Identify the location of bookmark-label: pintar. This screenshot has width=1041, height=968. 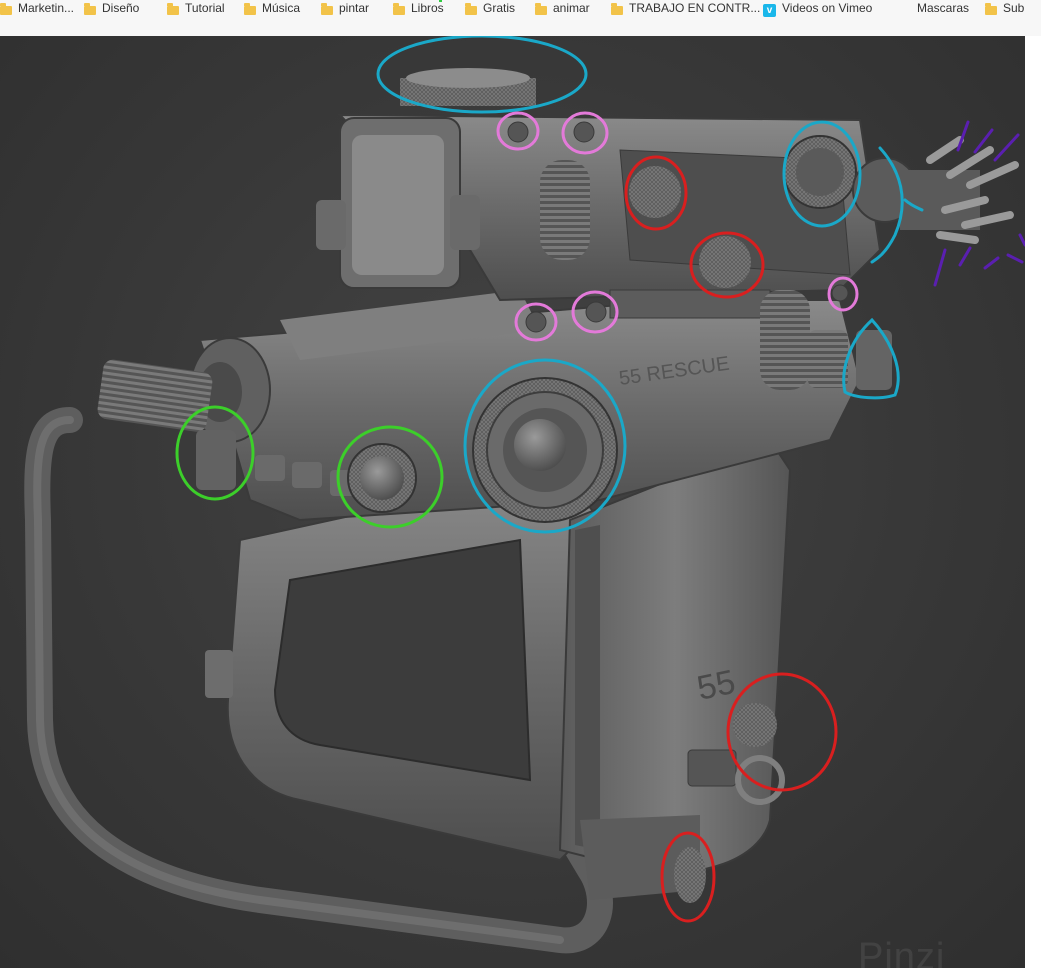
(354, 8).